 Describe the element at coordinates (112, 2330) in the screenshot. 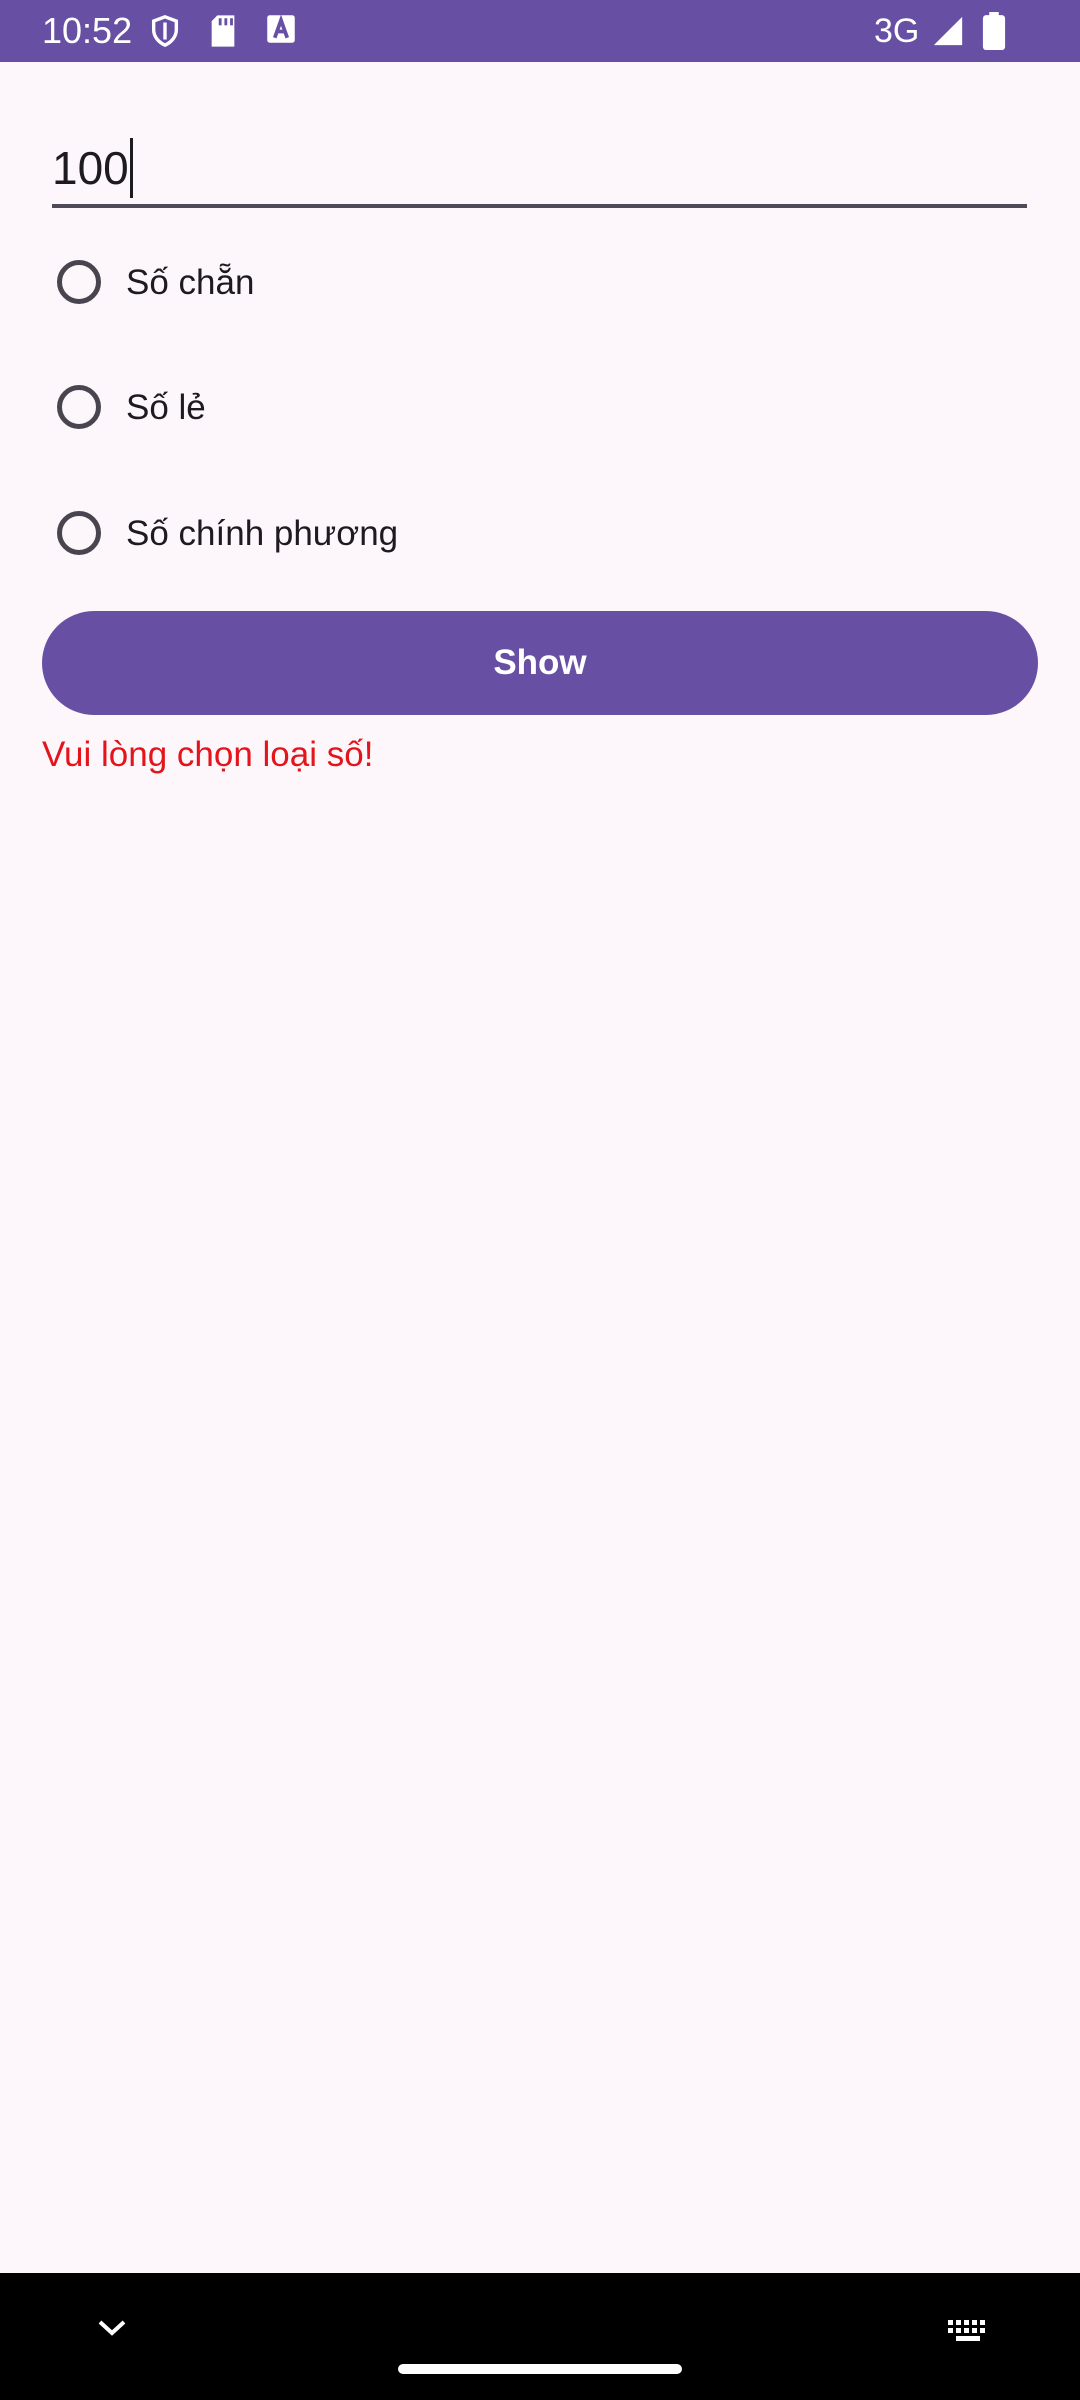

I see `chevron-down-icon` at that location.